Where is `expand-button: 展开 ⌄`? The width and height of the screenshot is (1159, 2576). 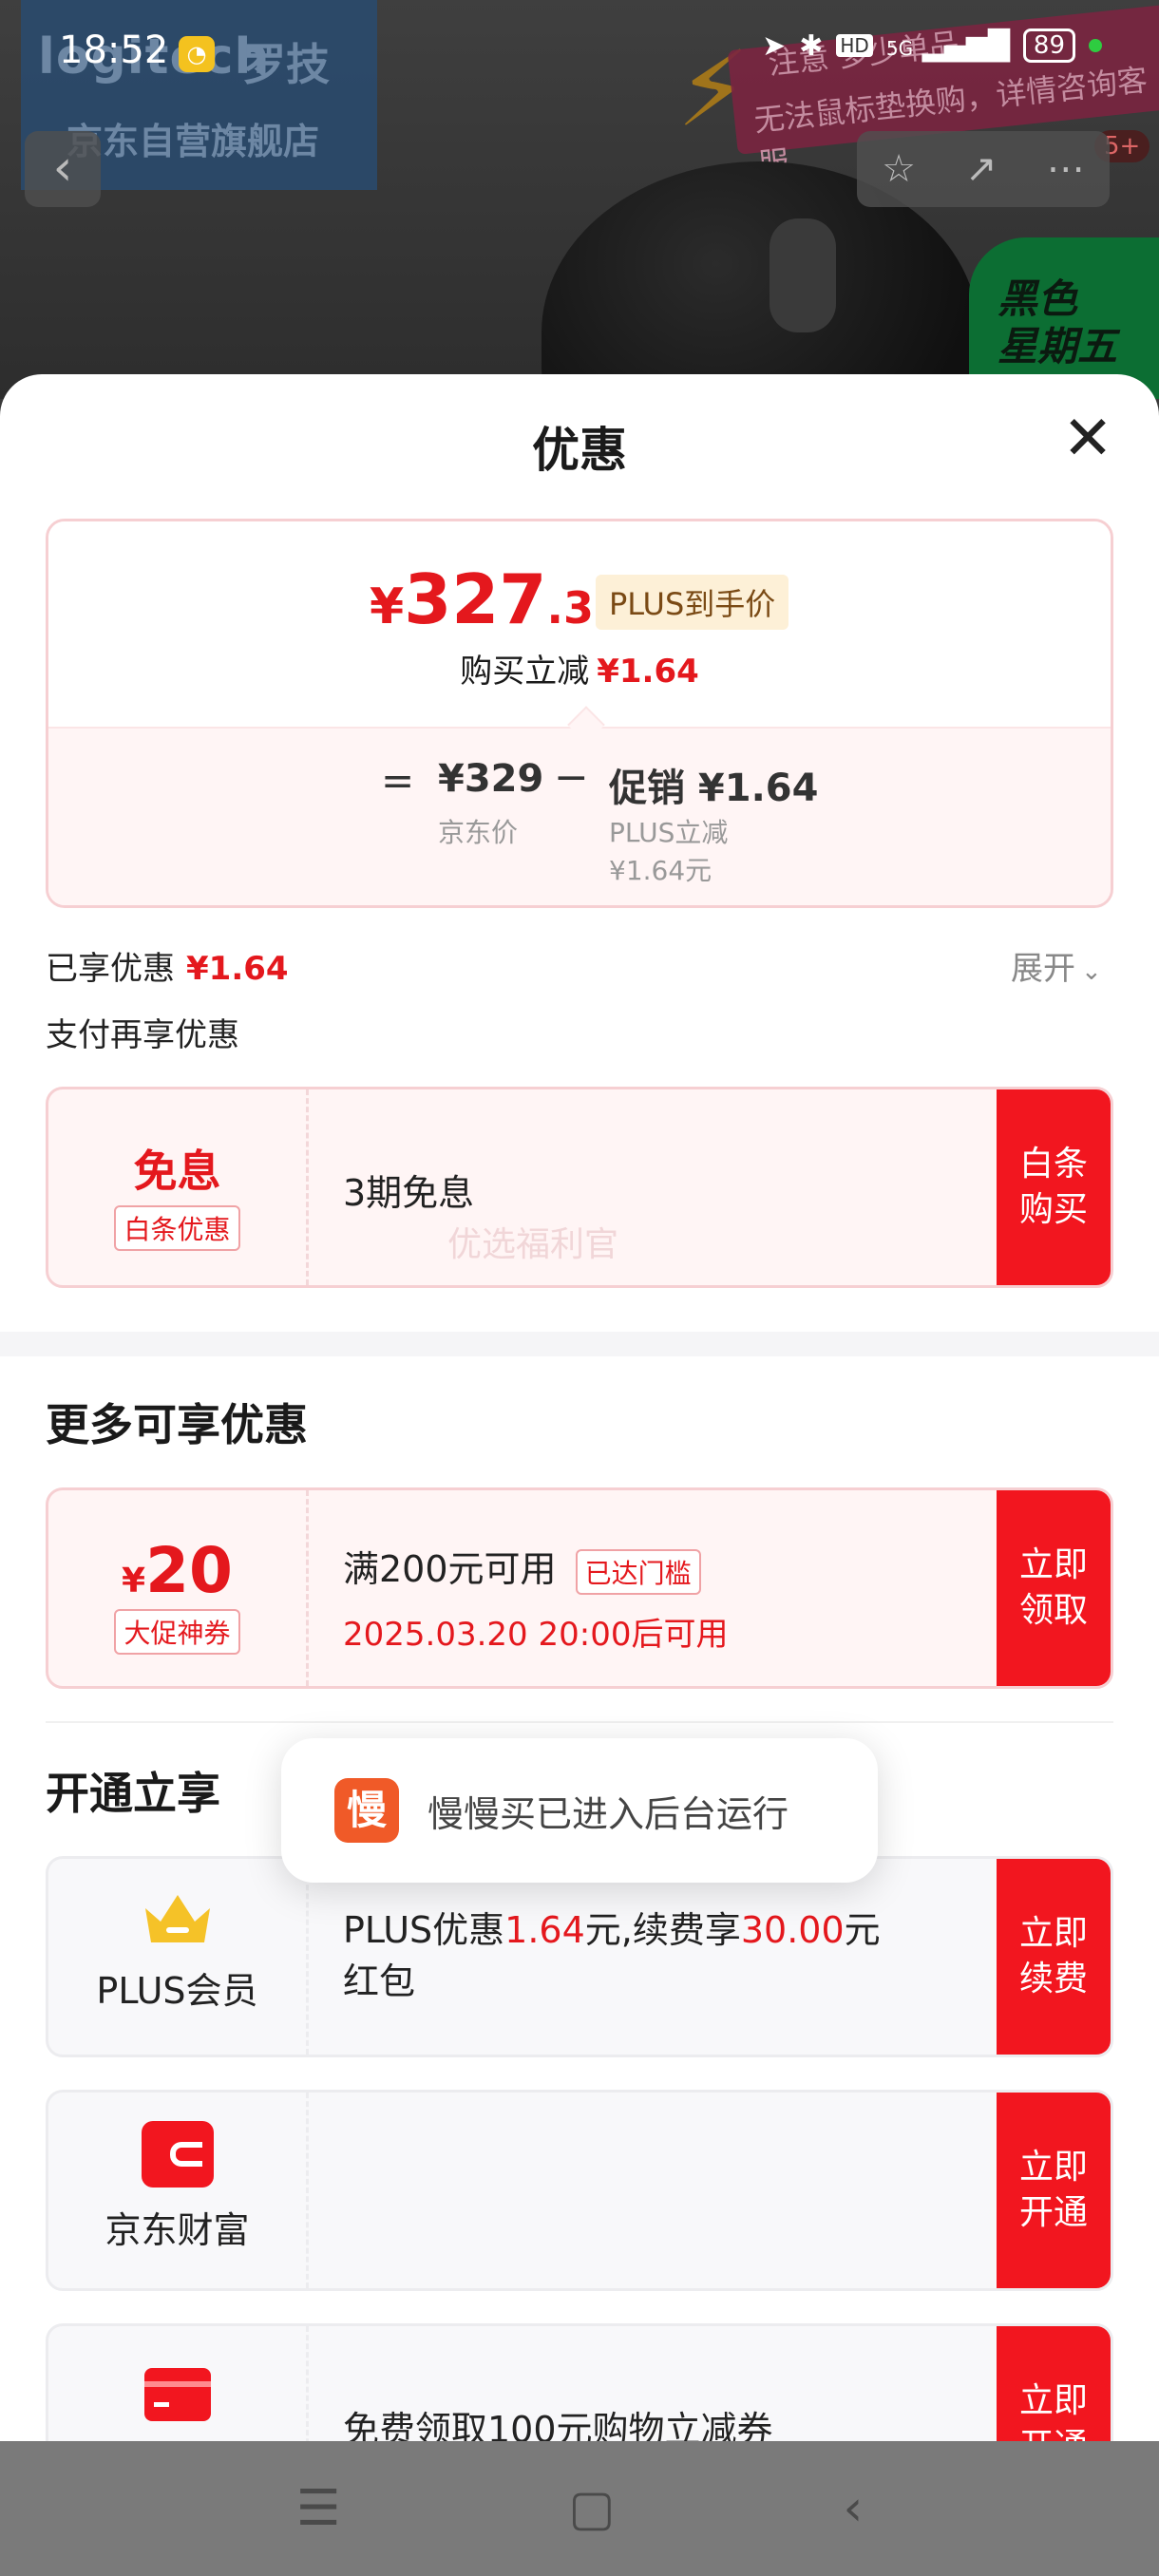 expand-button: 展开 ⌄ is located at coordinates (1056, 965).